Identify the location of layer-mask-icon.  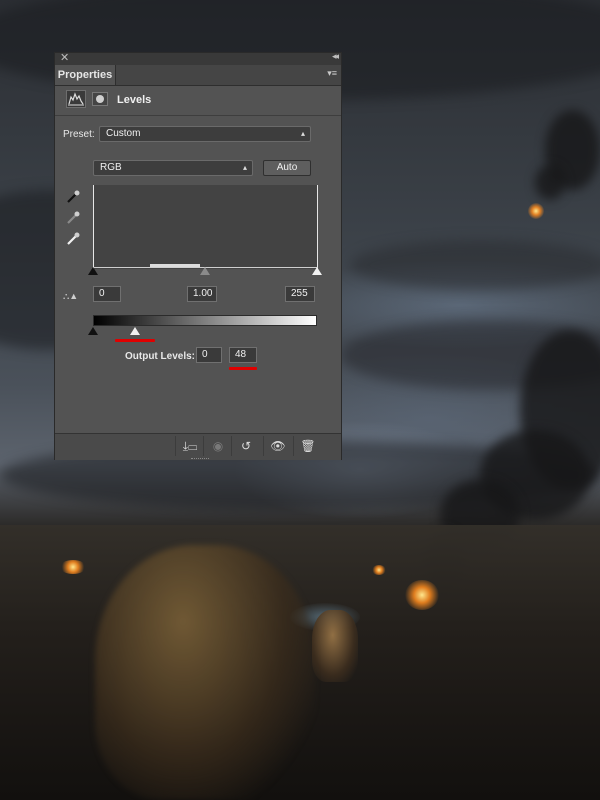
(100, 99).